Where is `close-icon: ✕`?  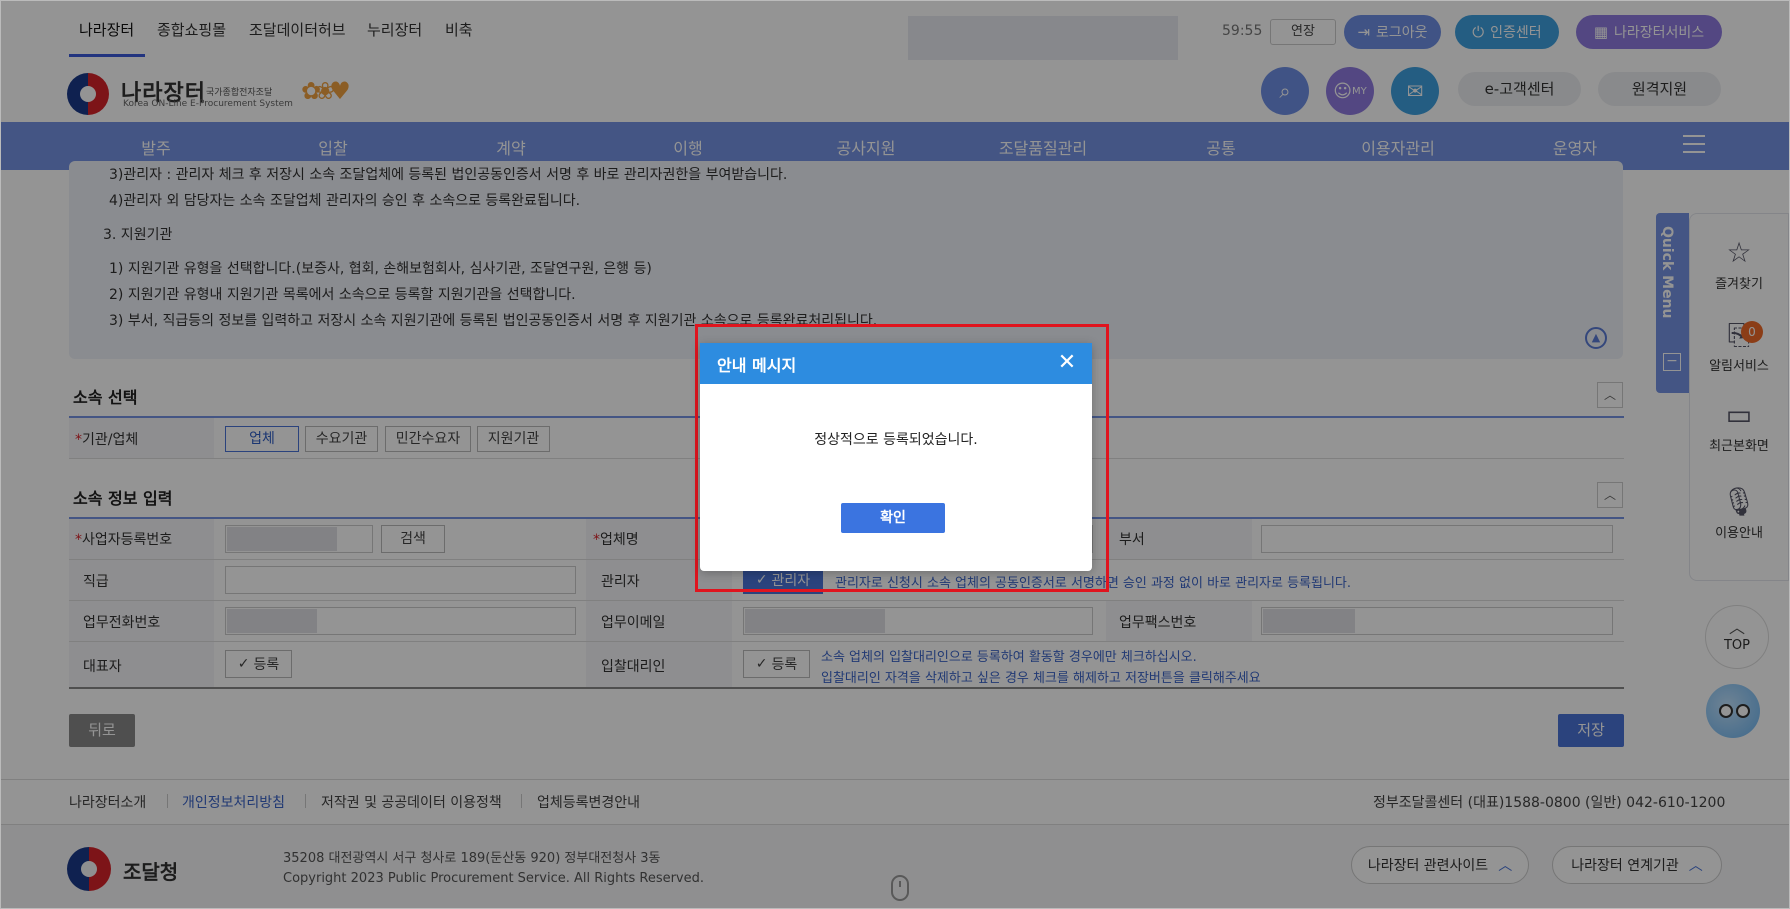
close-icon: ✕ is located at coordinates (1067, 363).